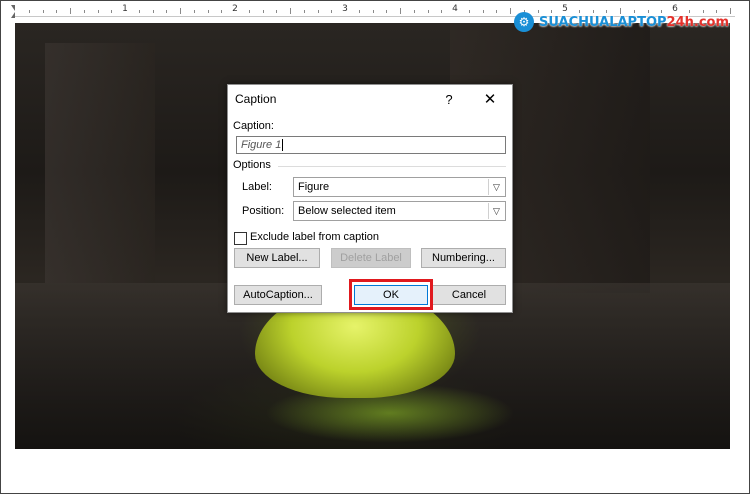 This screenshot has height=494, width=750. What do you see at coordinates (449, 99) in the screenshot?
I see `help-button: ?` at bounding box center [449, 99].